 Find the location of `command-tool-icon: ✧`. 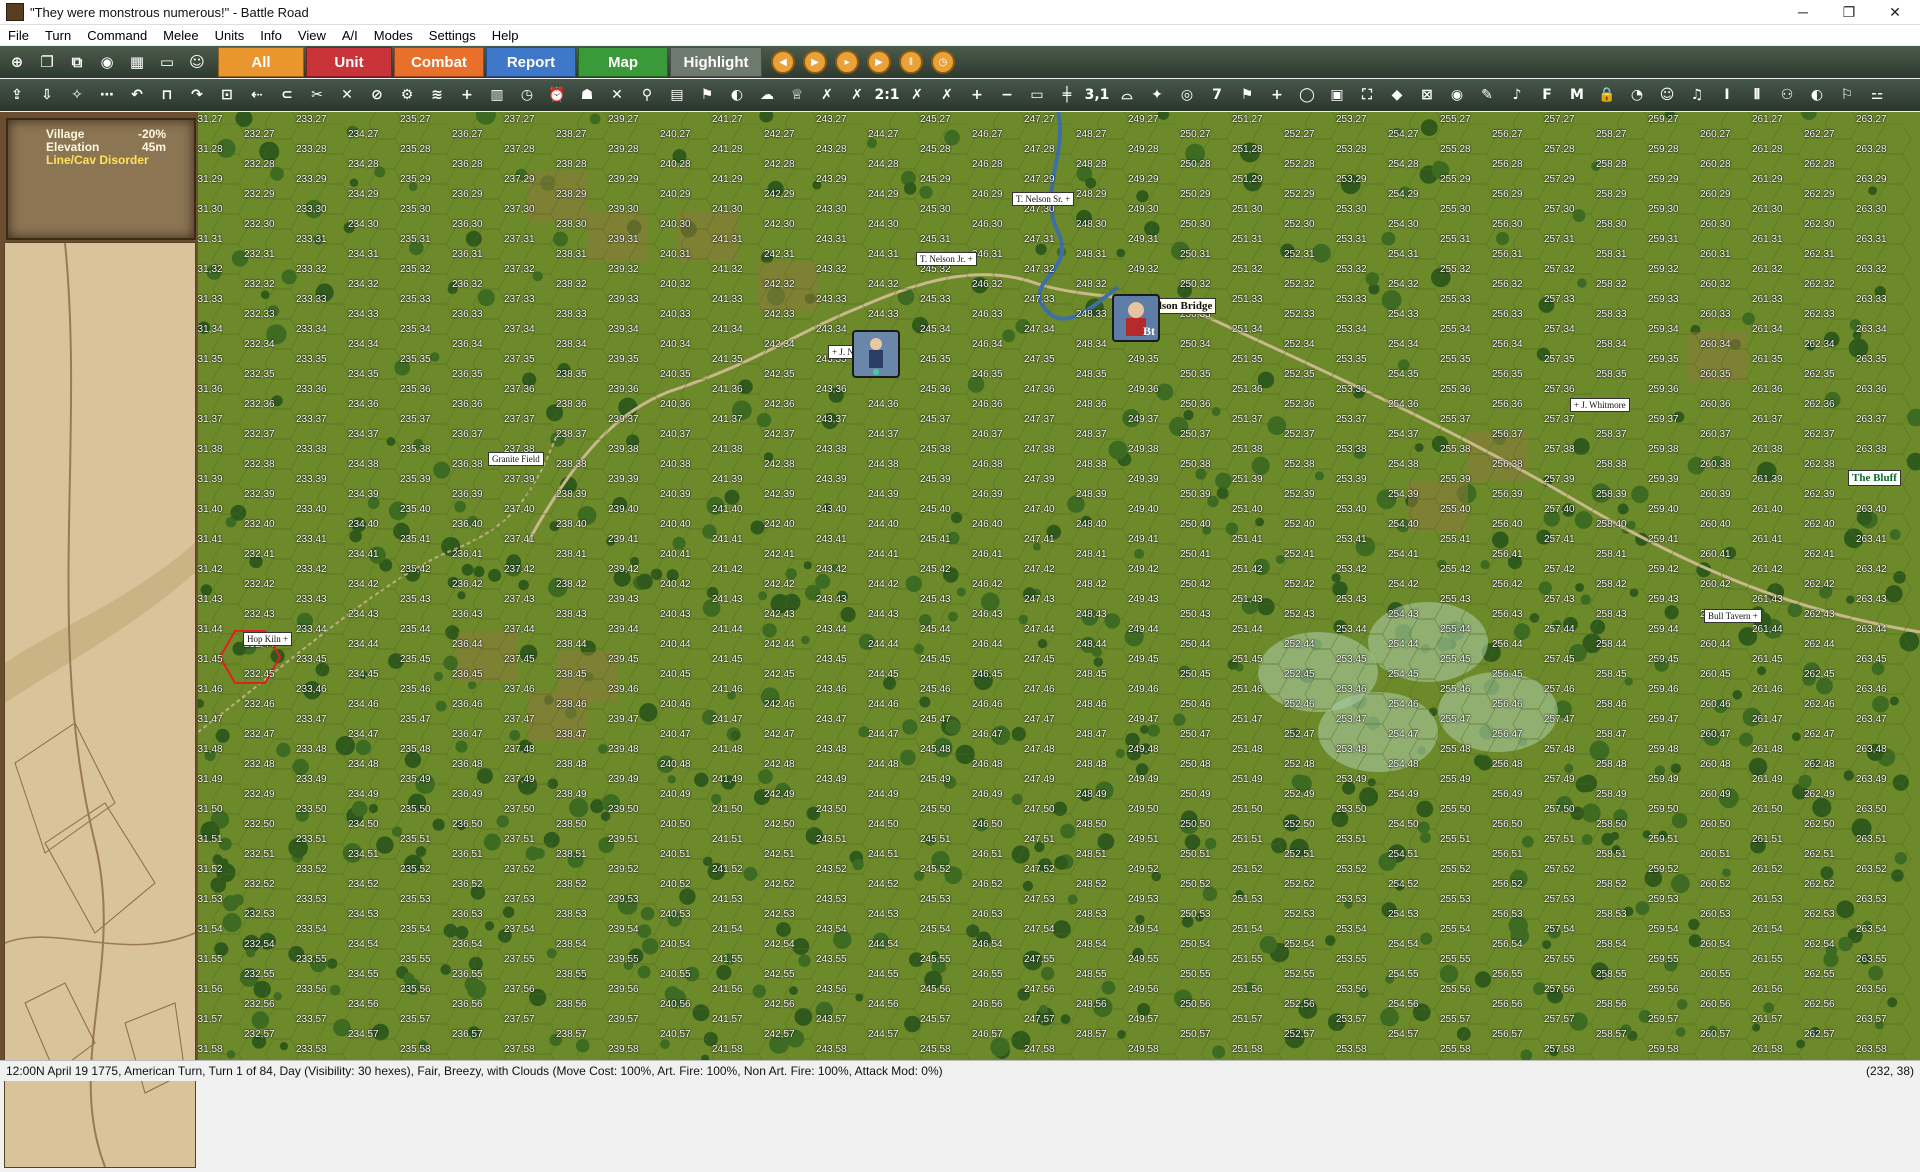

command-tool-icon: ✧ is located at coordinates (77, 95).